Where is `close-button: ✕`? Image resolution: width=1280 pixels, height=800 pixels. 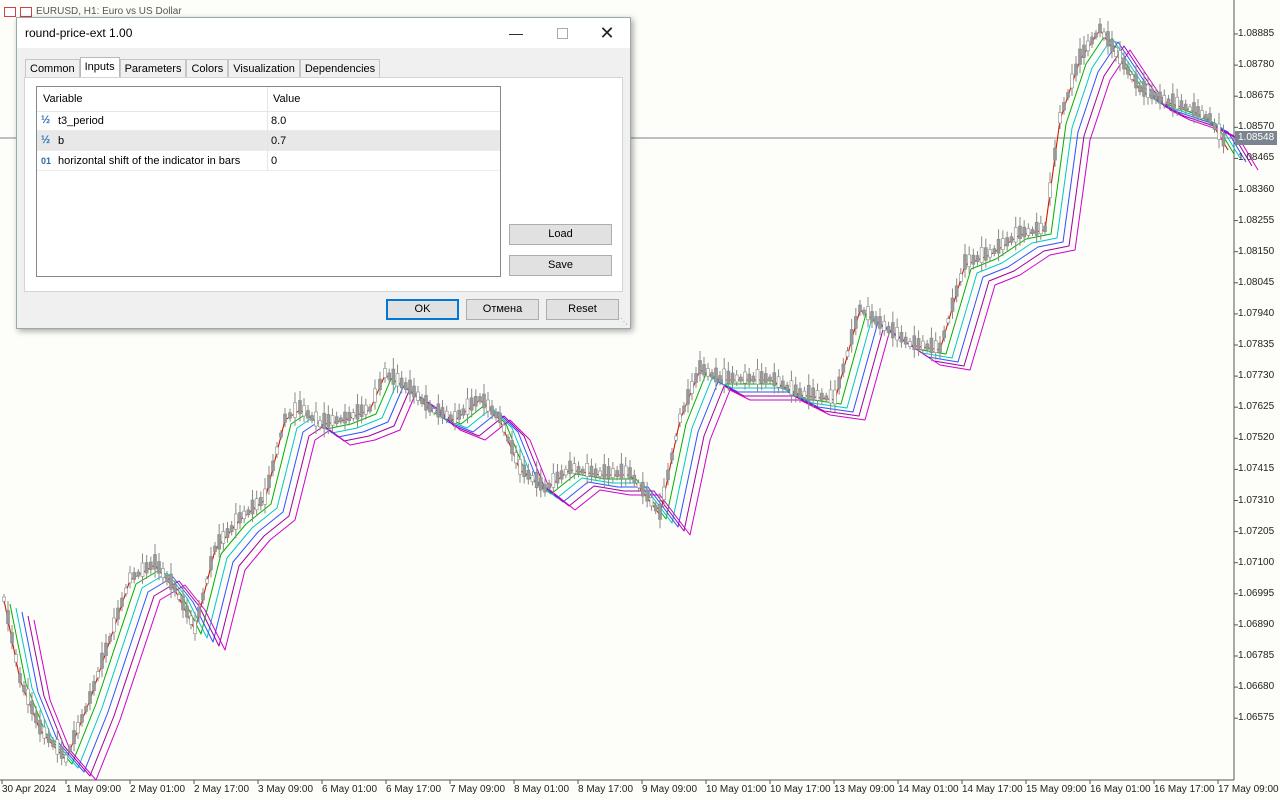
close-button: ✕ is located at coordinates (607, 33).